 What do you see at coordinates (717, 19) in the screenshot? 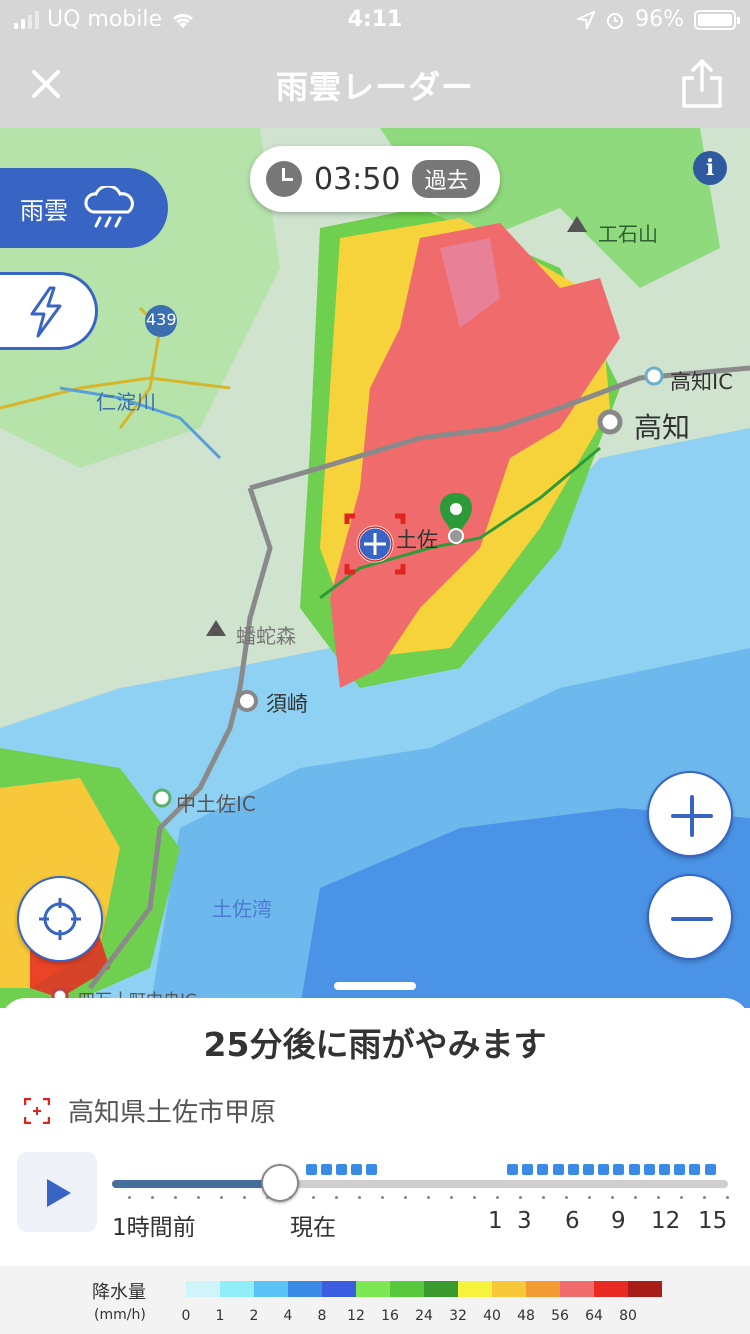
I see `battery-icon` at bounding box center [717, 19].